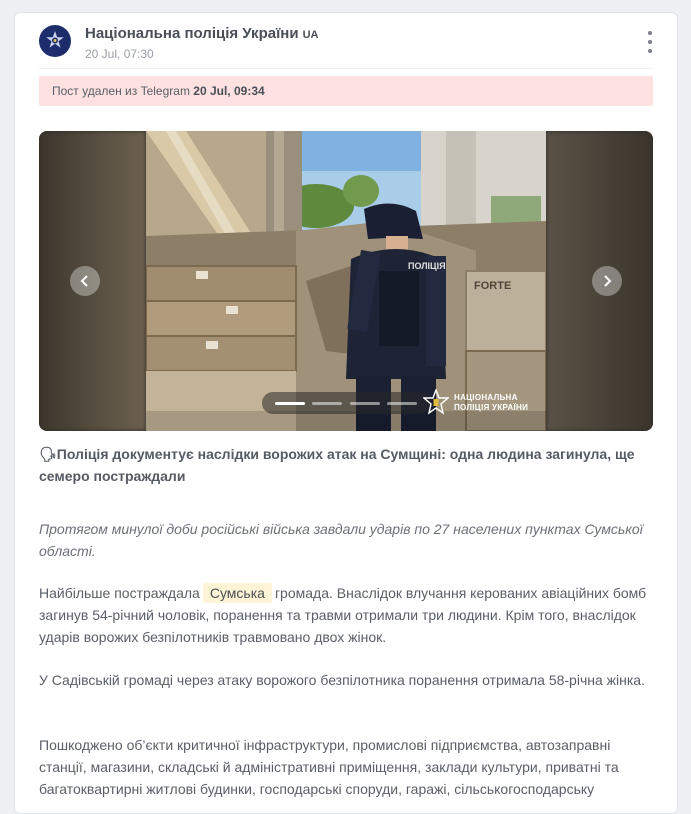 Image resolution: width=691 pixels, height=814 pixels. Describe the element at coordinates (486, 397) in the screenshot. I see `watermark-line-1: НАЦІОНАЛЬНА` at that location.